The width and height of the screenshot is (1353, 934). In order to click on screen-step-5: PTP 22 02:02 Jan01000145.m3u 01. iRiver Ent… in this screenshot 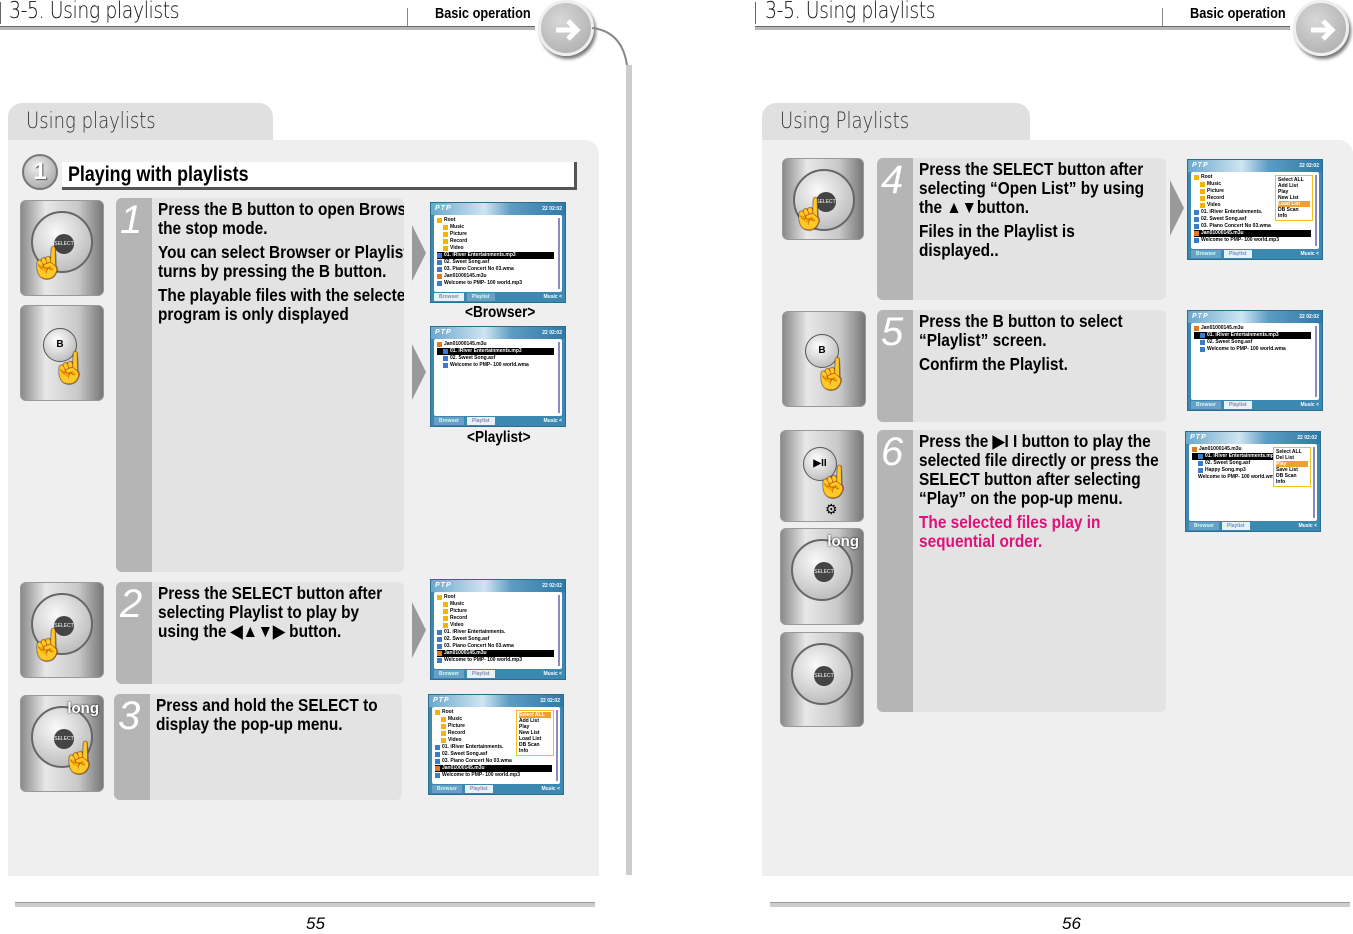, I will do `click(1255, 360)`.